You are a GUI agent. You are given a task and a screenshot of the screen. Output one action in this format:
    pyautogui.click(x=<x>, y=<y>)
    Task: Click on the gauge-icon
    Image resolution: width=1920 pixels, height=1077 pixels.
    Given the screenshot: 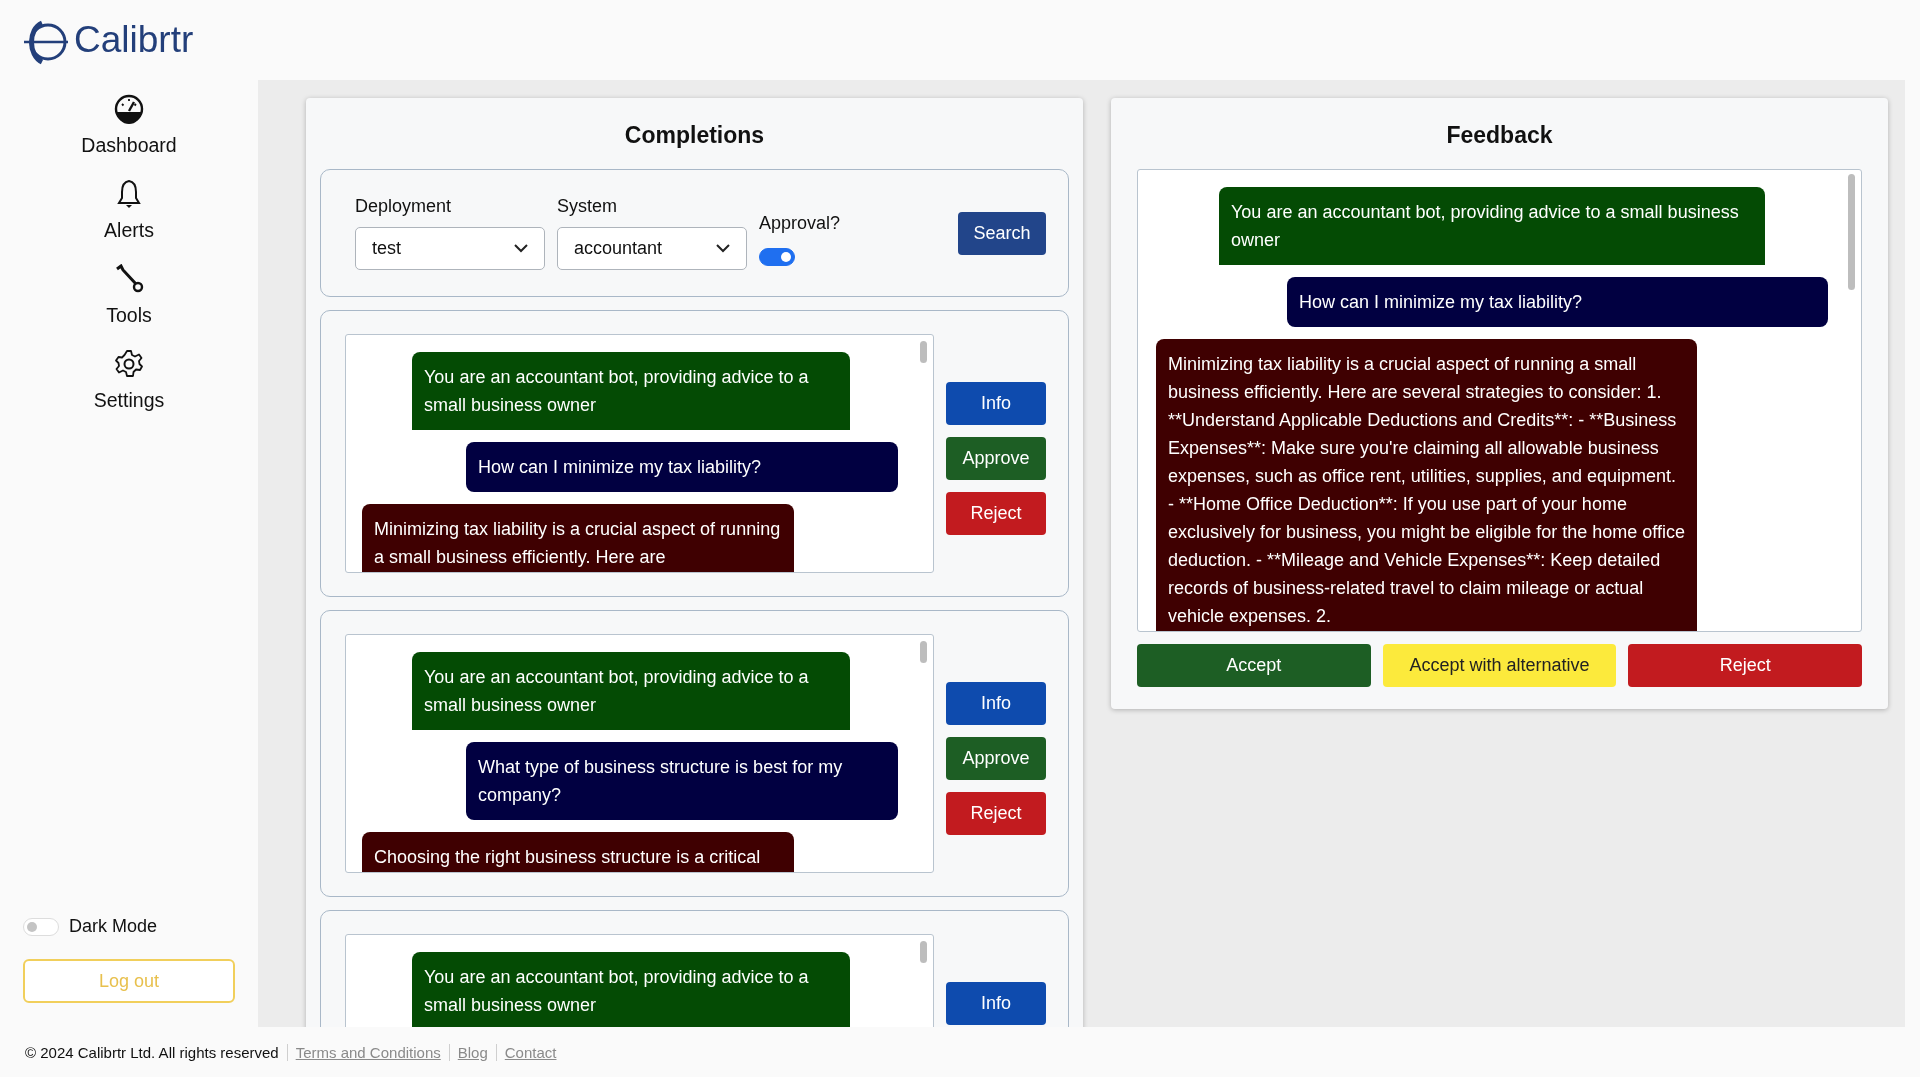 What is the action you would take?
    pyautogui.click(x=129, y=109)
    